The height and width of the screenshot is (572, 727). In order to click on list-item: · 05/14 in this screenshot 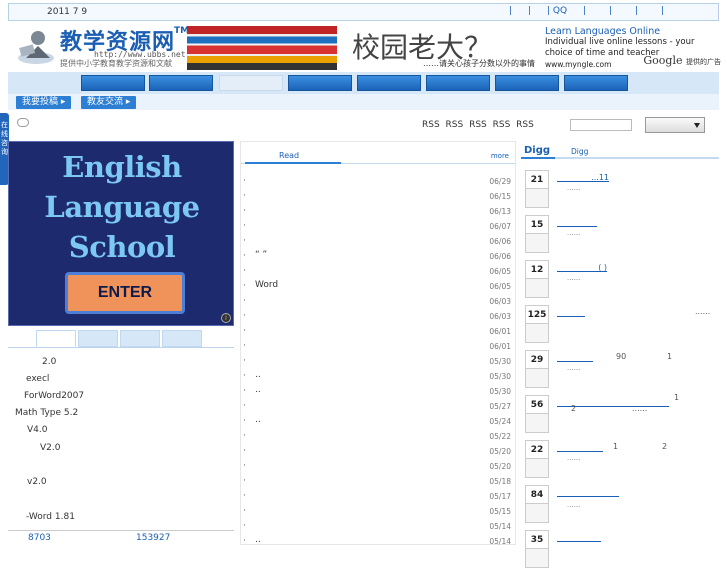, I will do `click(378, 527)`.